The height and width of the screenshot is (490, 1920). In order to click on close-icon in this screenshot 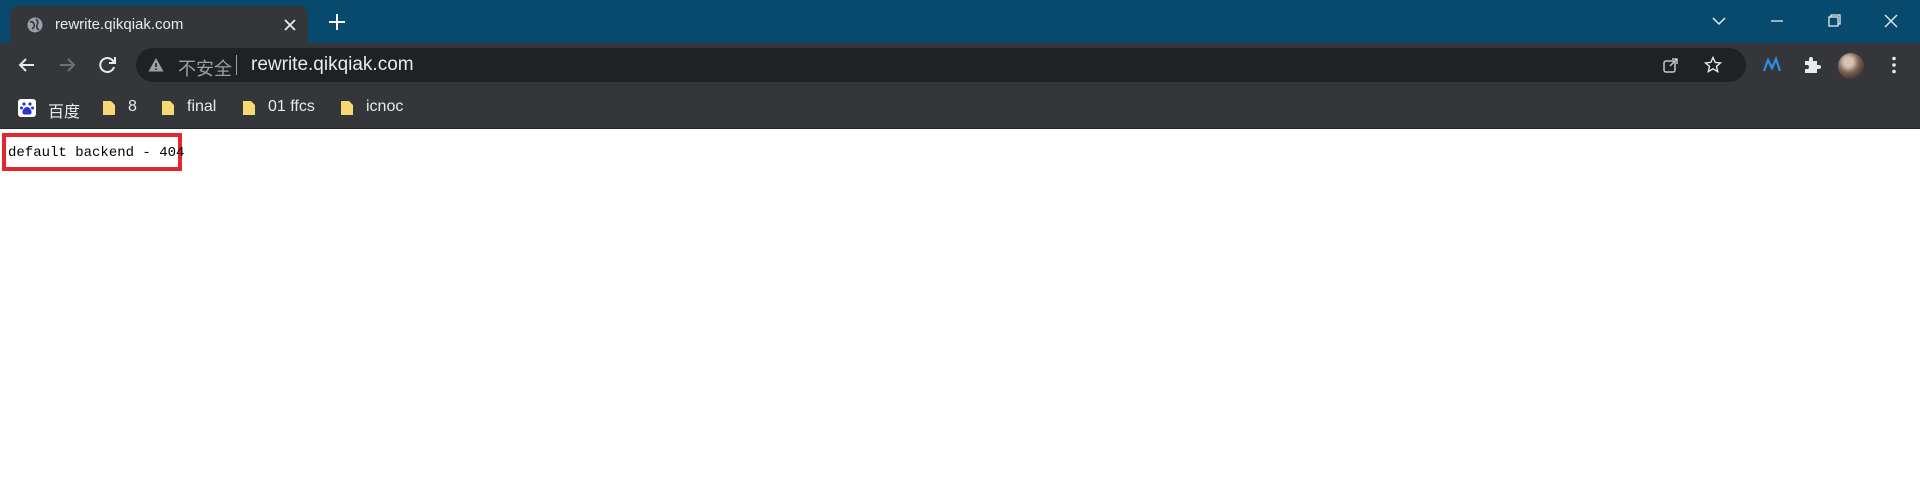, I will do `click(290, 25)`.